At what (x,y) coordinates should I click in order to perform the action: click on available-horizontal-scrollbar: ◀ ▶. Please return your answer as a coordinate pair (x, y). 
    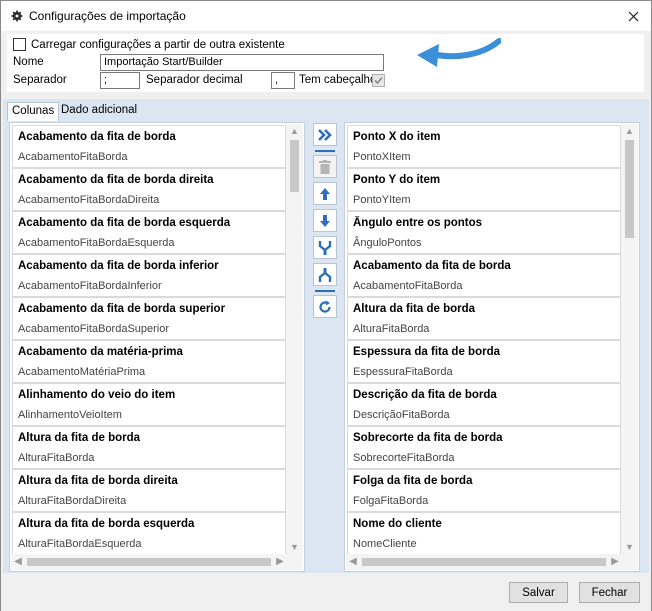
    Looking at the image, I should click on (149, 562).